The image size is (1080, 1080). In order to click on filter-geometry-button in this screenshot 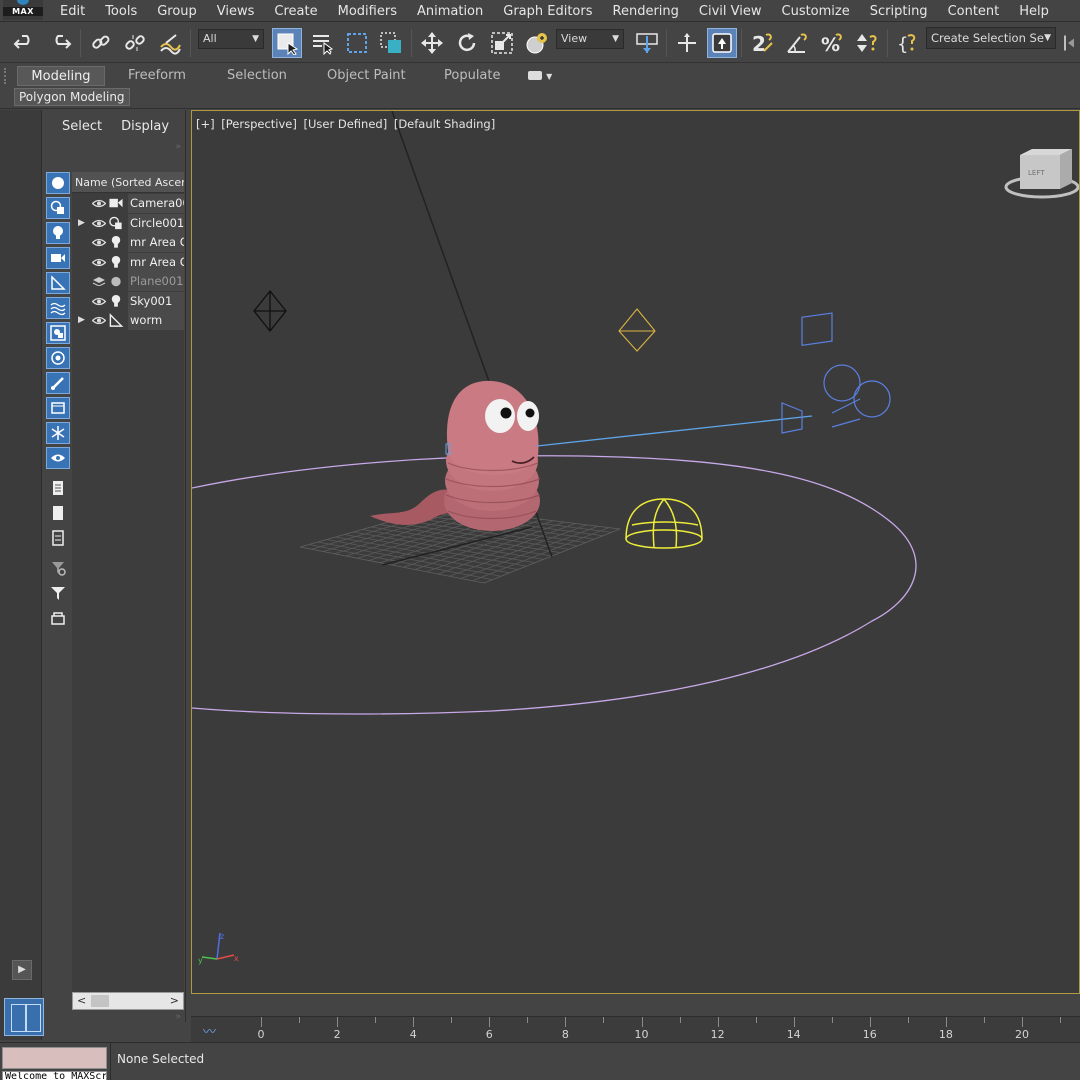, I will do `click(58, 183)`.